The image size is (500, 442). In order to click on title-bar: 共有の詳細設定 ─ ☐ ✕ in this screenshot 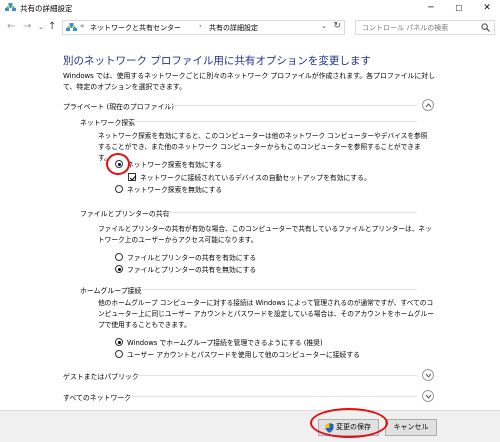, I will do `click(250, 8)`.